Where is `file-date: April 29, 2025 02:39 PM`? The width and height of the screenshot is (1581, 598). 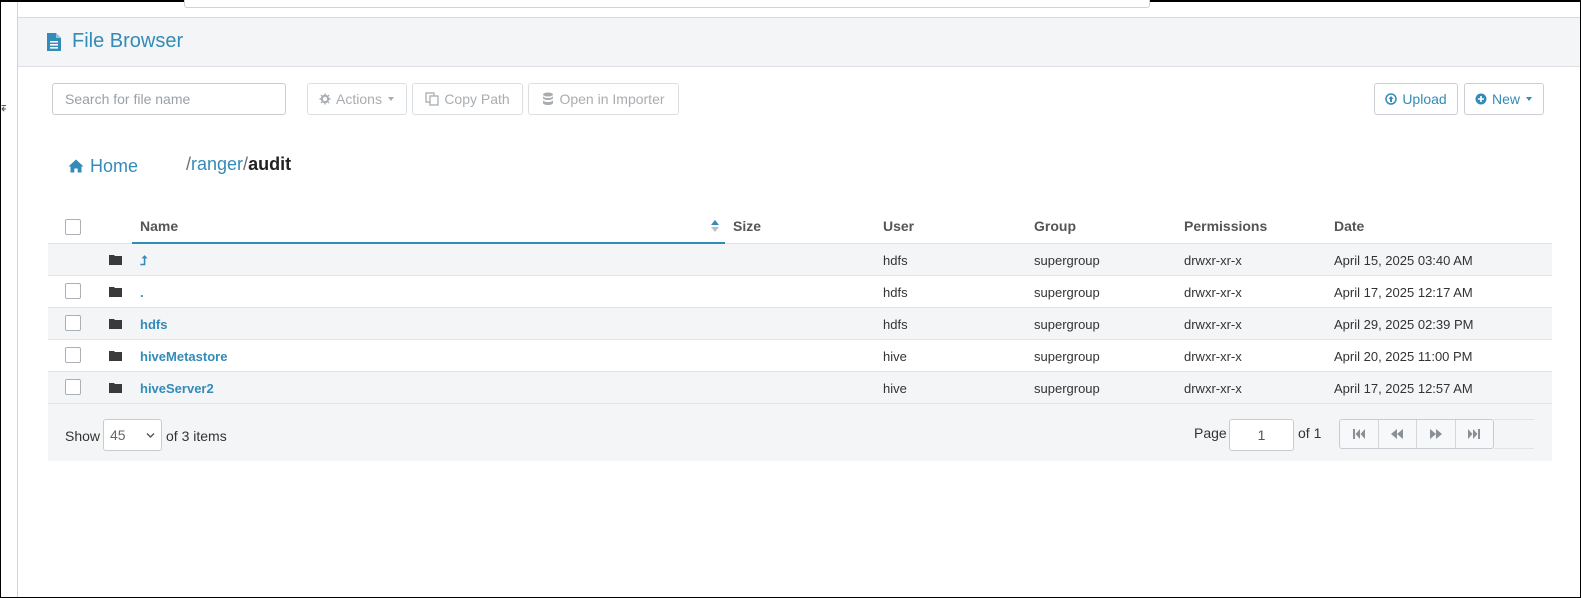
file-date: April 29, 2025 02:39 PM is located at coordinates (1404, 324).